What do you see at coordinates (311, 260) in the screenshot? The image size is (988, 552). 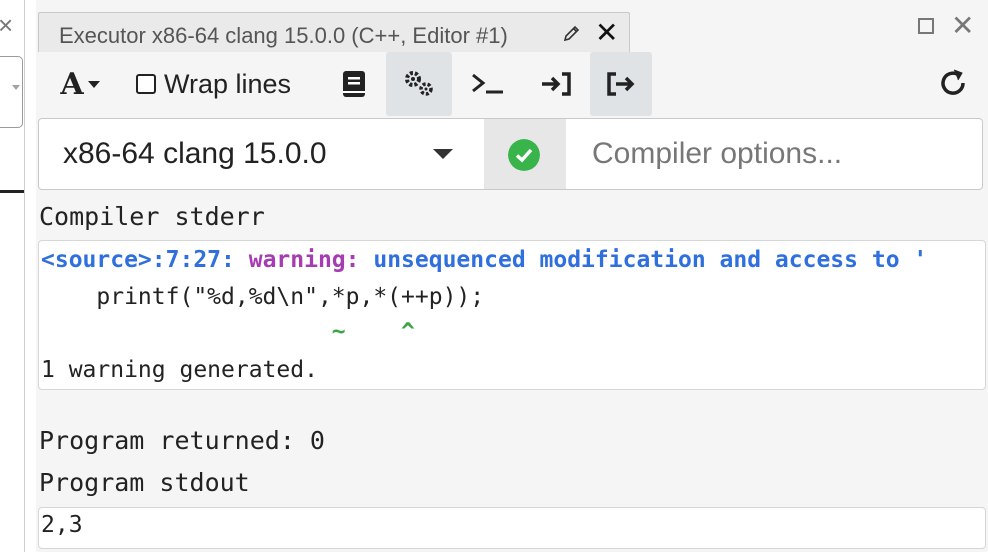 I see `warning-kind: warning:` at bounding box center [311, 260].